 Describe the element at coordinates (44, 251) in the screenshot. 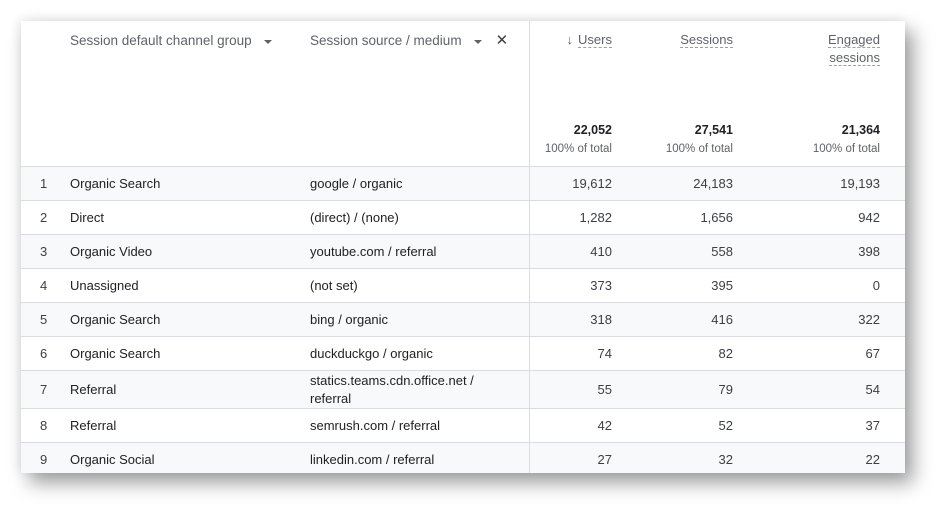

I see `row-index: 3` at that location.